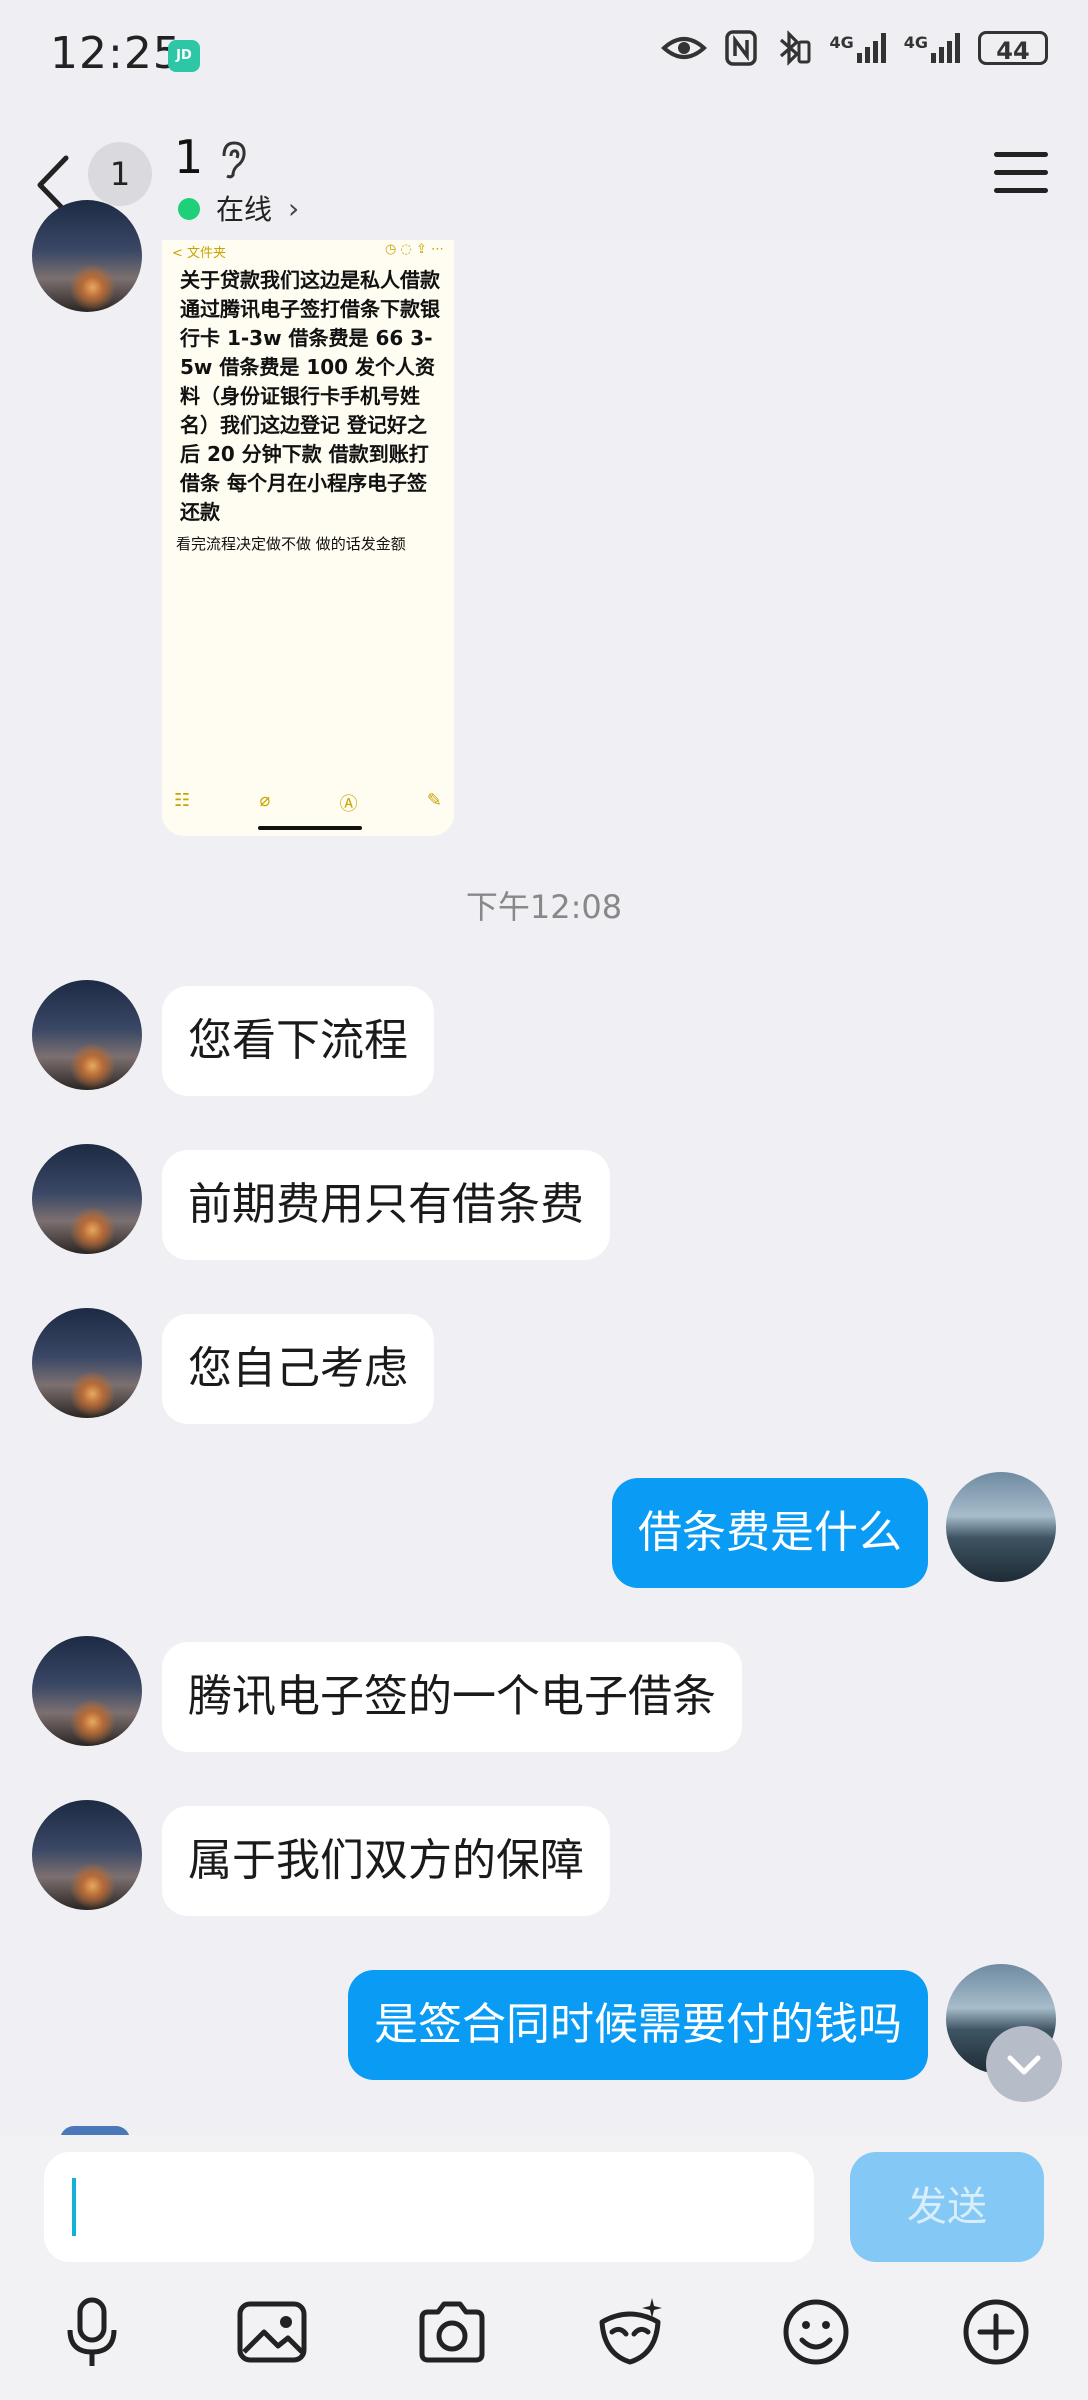 This screenshot has height=2400, width=1088. I want to click on jd-app-badge-icon: JD, so click(184, 56).